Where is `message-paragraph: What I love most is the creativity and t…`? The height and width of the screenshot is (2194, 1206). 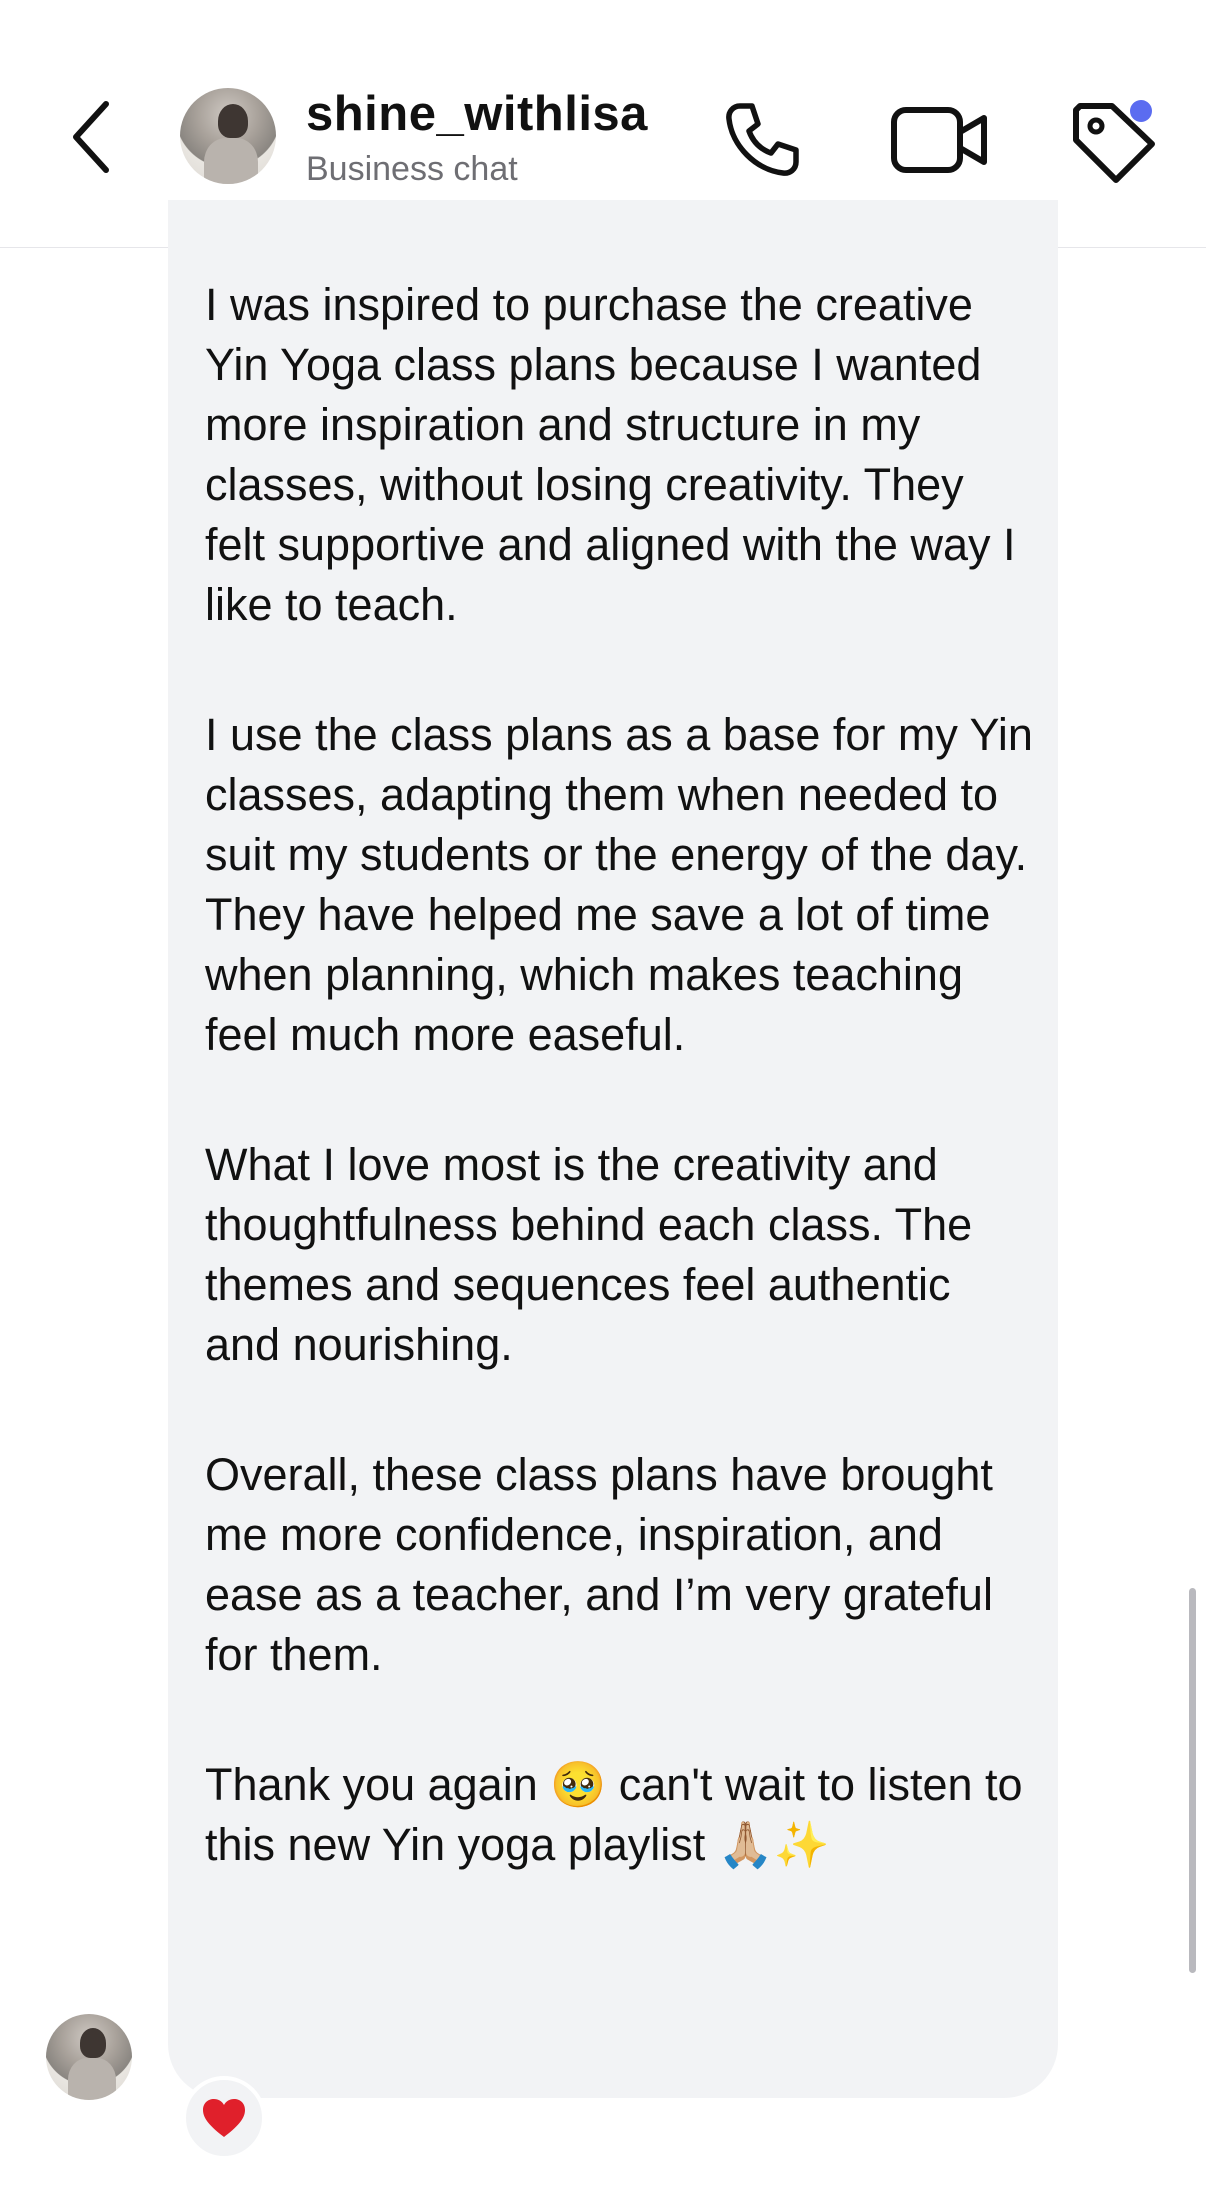 message-paragraph: What I love most is the creativity and t… is located at coordinates (589, 1254).